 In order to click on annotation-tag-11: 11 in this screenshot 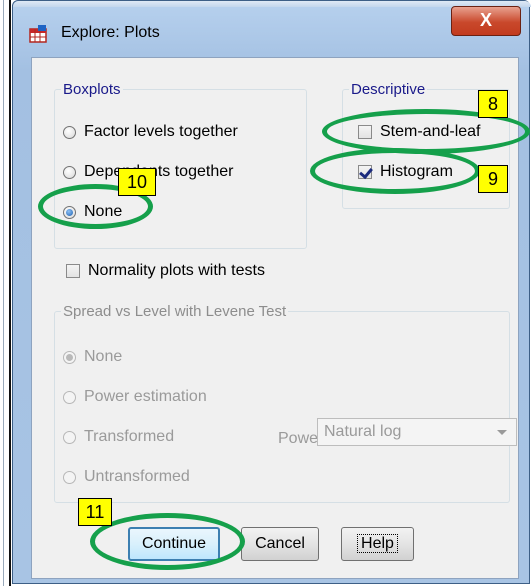, I will do `click(95, 512)`.